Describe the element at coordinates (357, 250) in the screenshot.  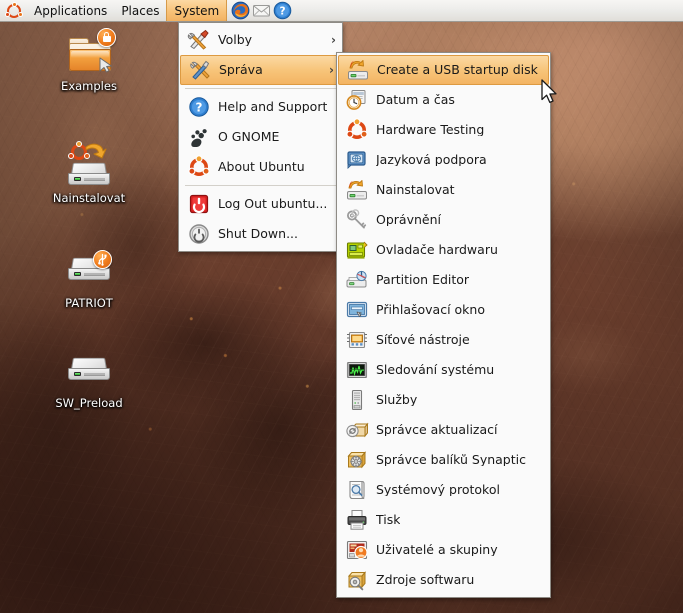
I see `hardware-drivers-icon` at that location.